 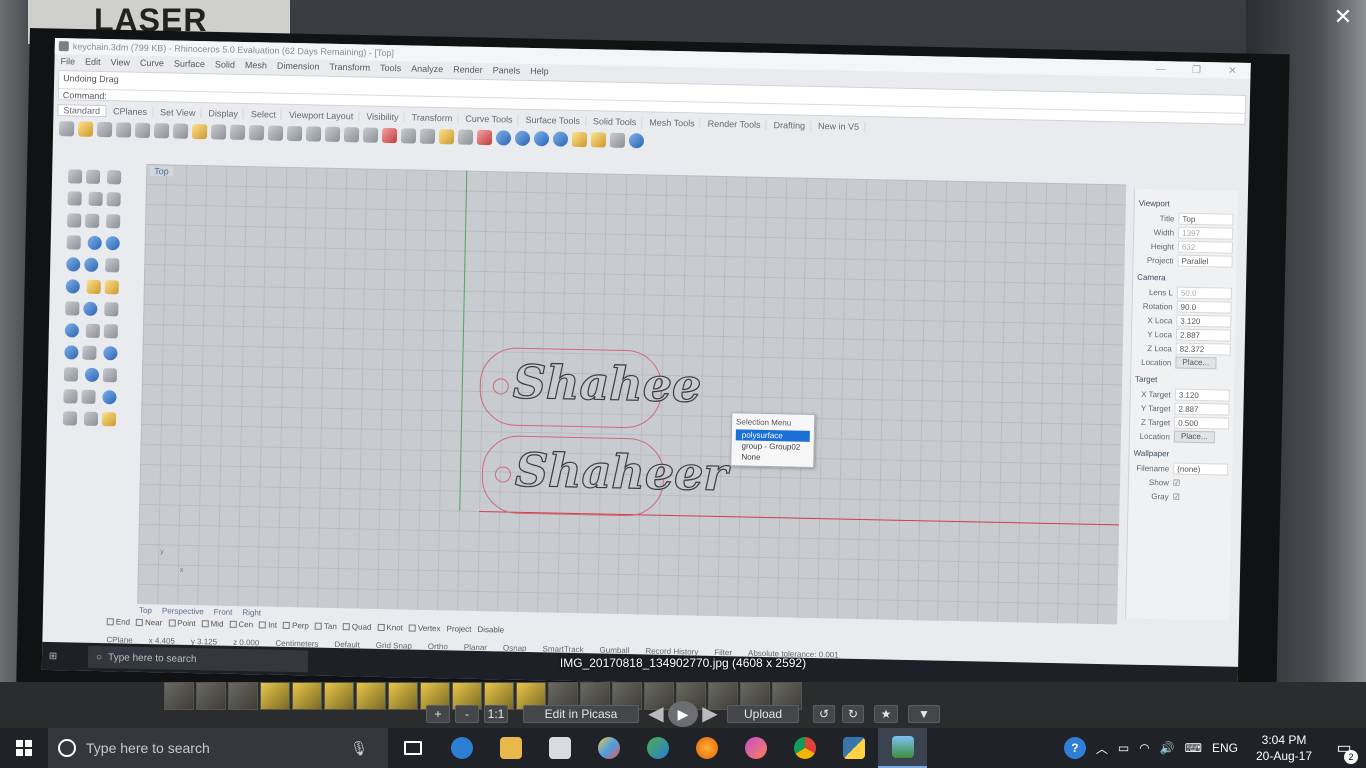 I want to click on rectangle-icon, so click(x=92, y=220).